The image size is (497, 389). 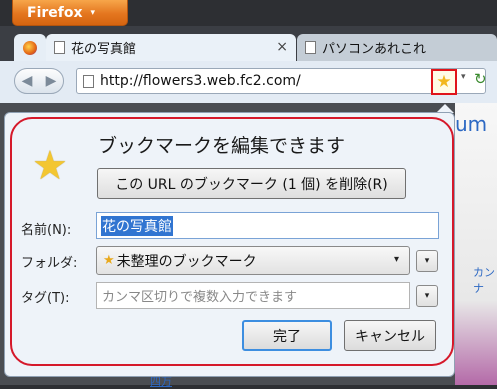 What do you see at coordinates (137, 225) in the screenshot?
I see `name-value: 花の写真館` at bounding box center [137, 225].